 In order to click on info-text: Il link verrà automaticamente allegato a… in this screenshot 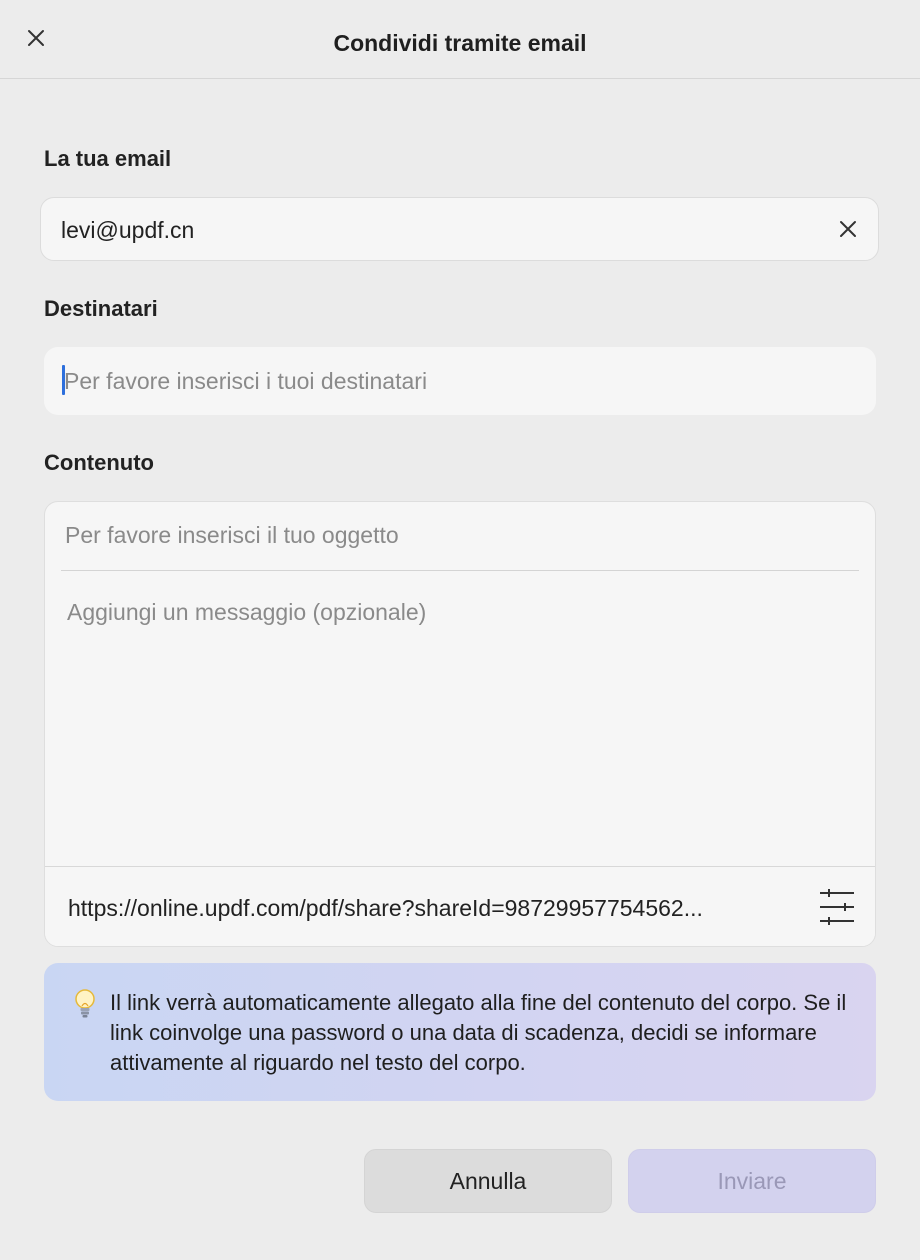, I will do `click(478, 1032)`.